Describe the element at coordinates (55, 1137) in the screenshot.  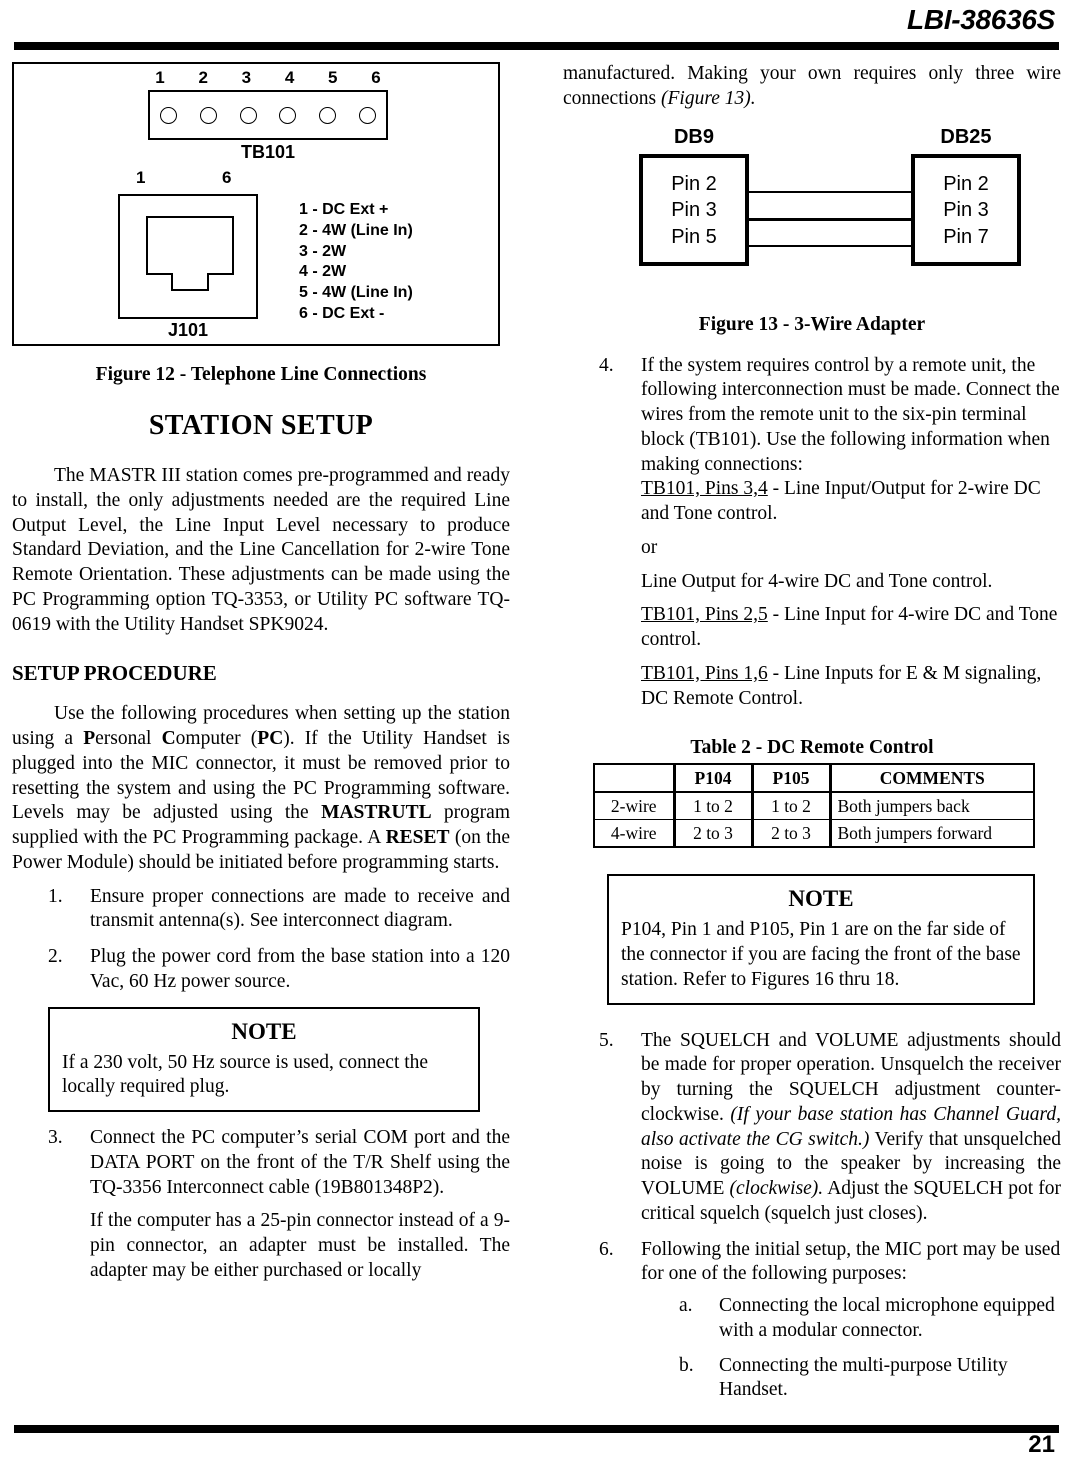
I see `step-number: 3.` at that location.